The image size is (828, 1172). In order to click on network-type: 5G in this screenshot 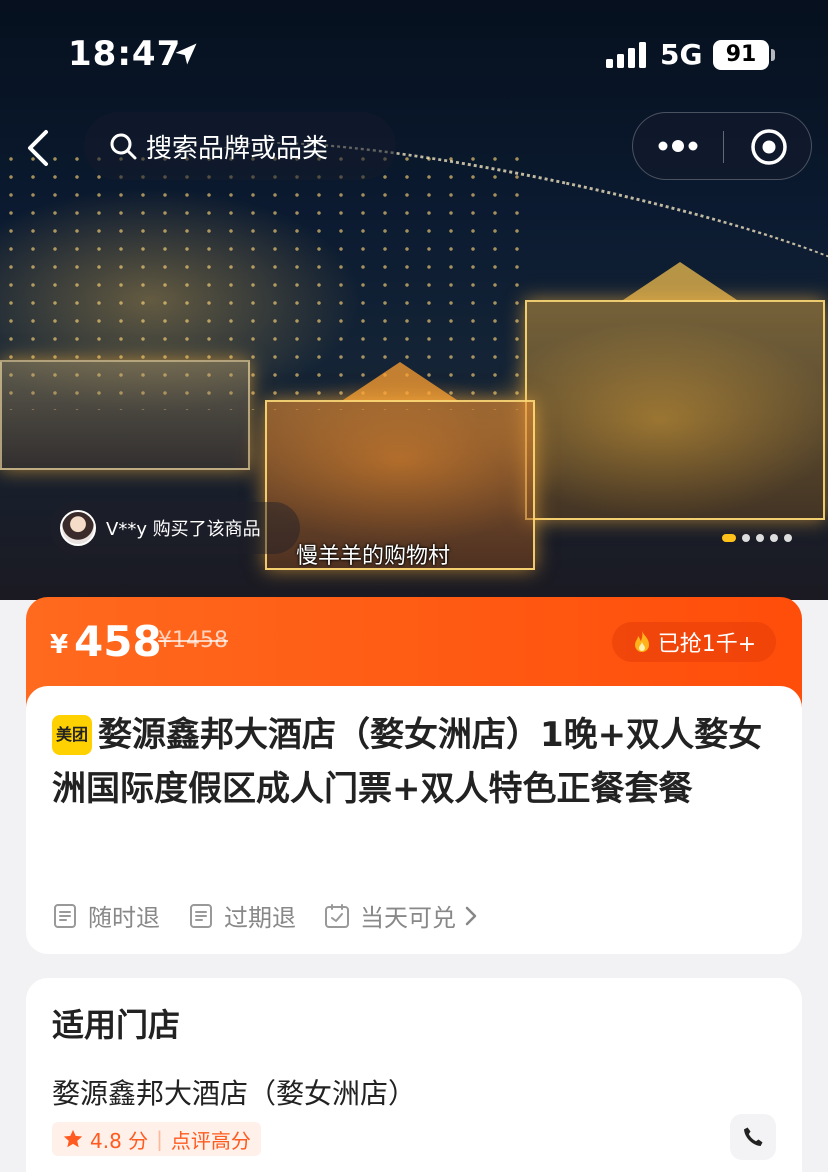, I will do `click(681, 54)`.